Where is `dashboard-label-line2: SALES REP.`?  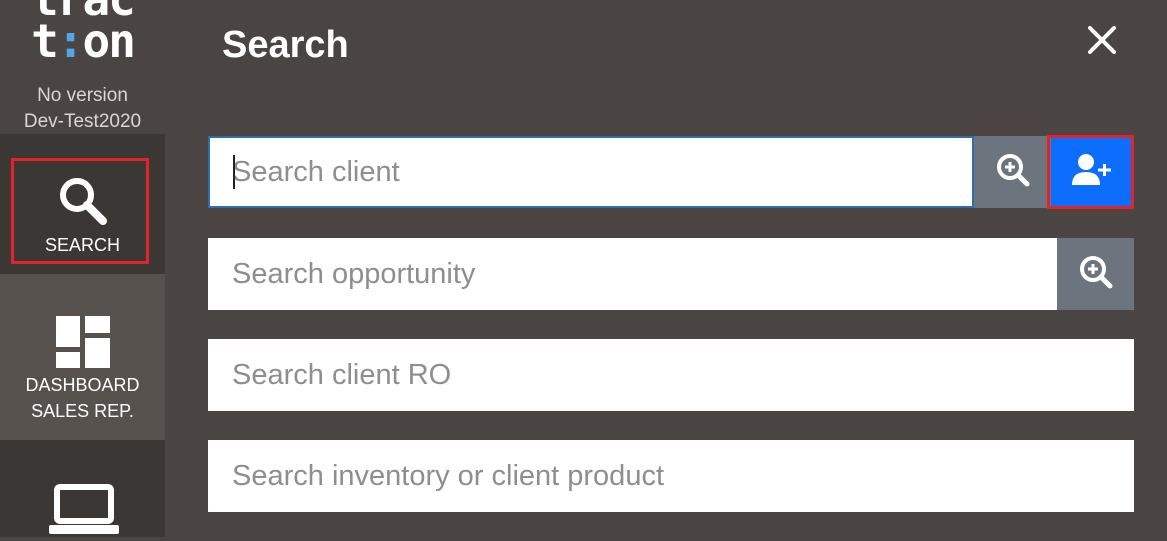 dashboard-label-line2: SALES REP. is located at coordinates (82, 411).